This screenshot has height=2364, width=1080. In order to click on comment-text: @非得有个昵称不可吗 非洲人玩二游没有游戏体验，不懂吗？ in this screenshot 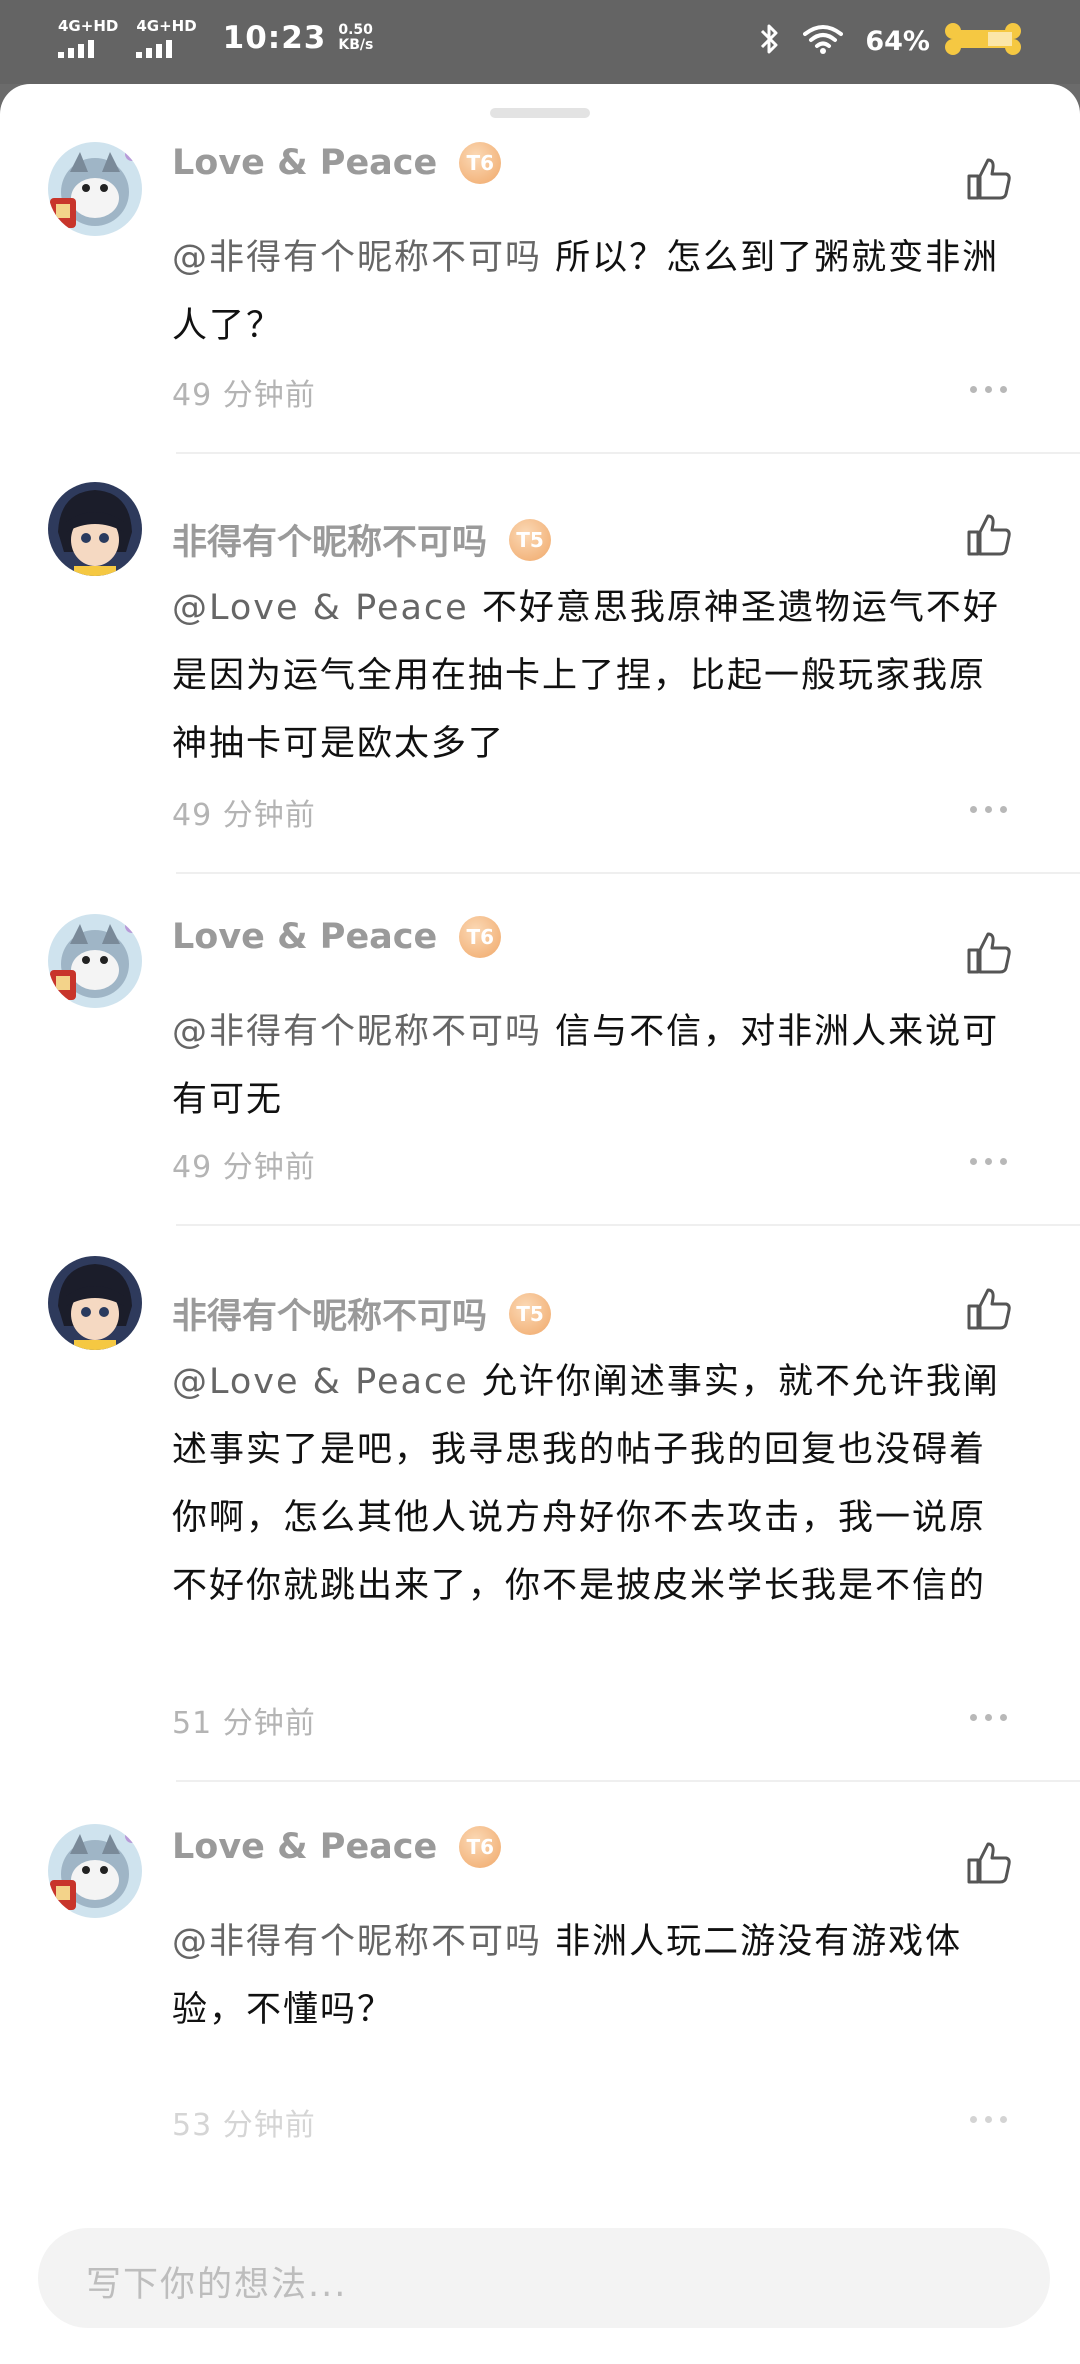, I will do `click(597, 1976)`.